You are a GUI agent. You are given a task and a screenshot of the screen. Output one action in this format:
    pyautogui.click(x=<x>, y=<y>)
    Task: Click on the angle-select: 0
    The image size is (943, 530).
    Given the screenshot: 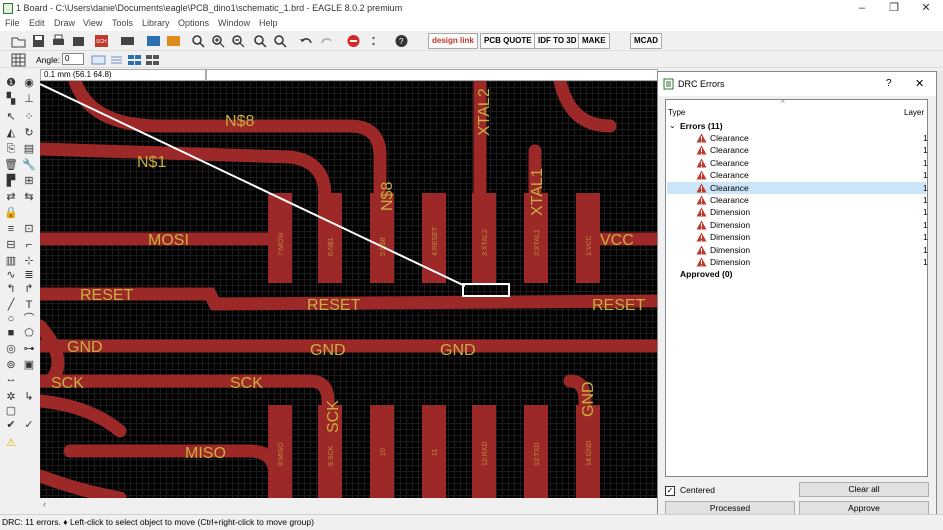 What is the action you would take?
    pyautogui.click(x=73, y=59)
    